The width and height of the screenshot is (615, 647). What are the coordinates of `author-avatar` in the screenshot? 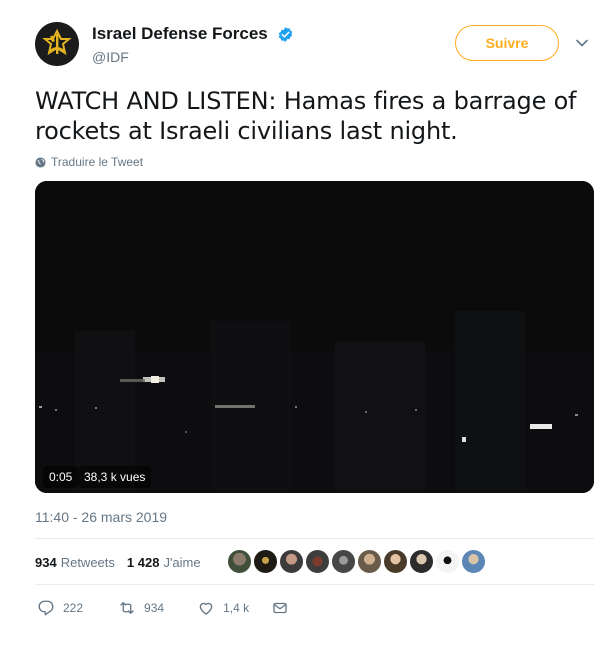 It's located at (57, 44).